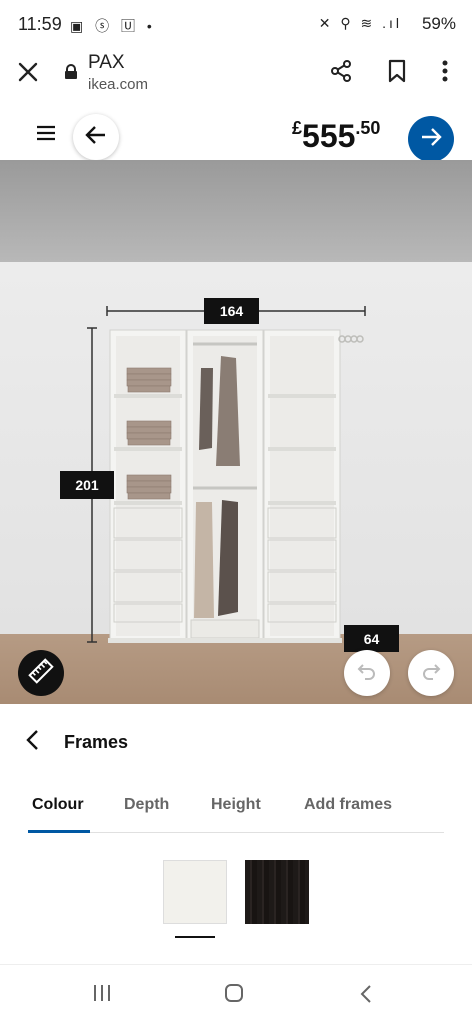  I want to click on height-dimension-label: 201, so click(87, 485).